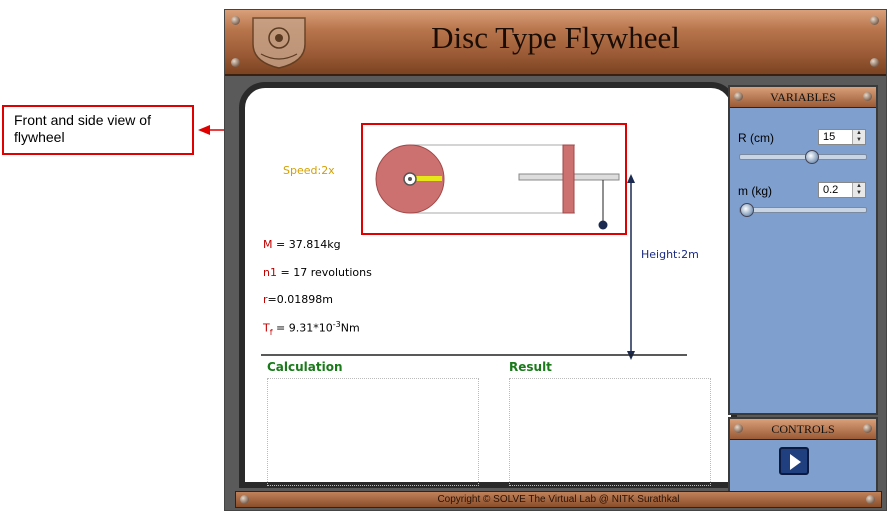  Describe the element at coordinates (555, 37) in the screenshot. I see `page-title: Disc Type Flywheel` at that location.